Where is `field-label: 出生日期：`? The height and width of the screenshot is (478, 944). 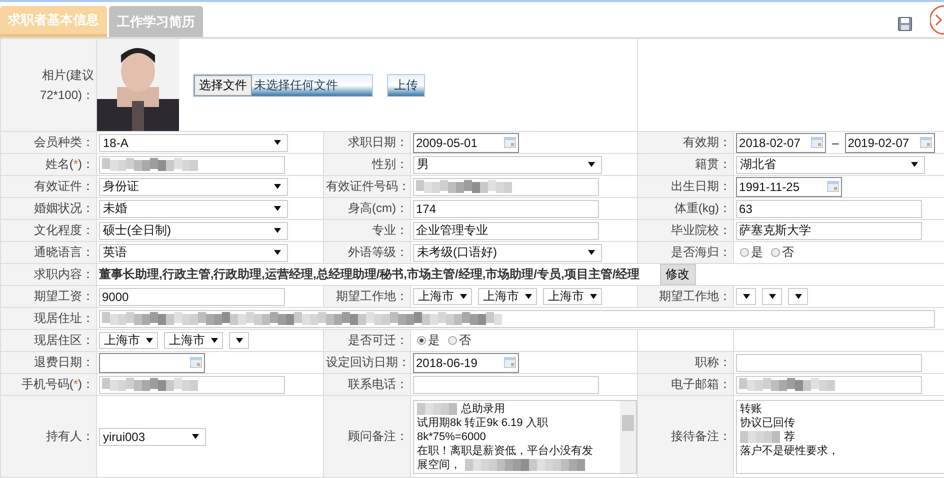
field-label: 出生日期： is located at coordinates (701, 186).